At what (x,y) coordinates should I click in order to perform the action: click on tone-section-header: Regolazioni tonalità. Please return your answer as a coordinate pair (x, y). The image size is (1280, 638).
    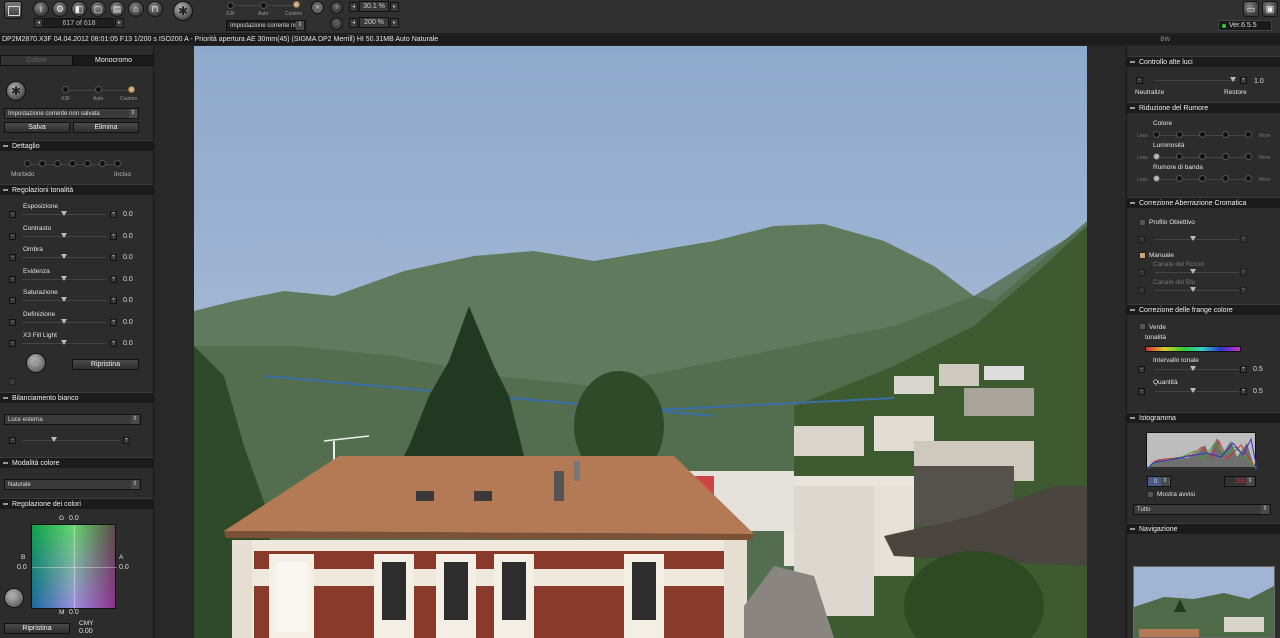
    Looking at the image, I should click on (76, 189).